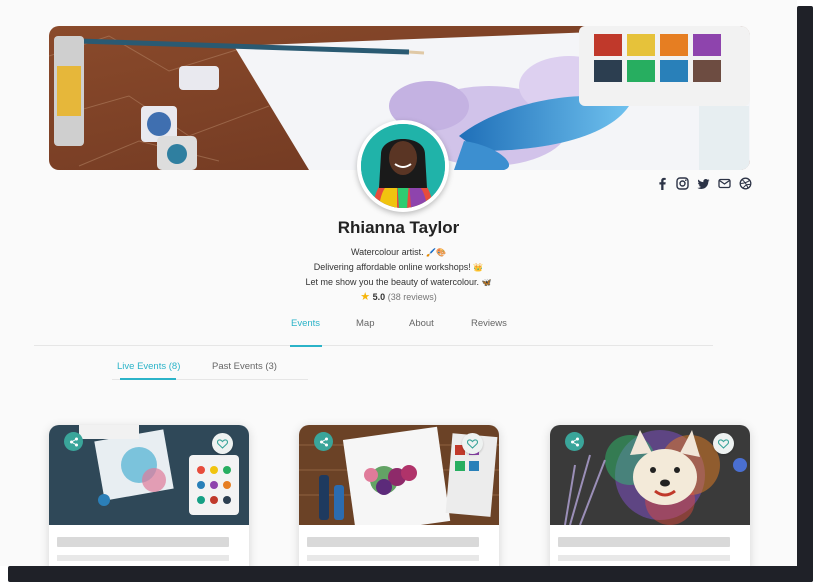 The width and height of the screenshot is (817, 588). Describe the element at coordinates (478, 267) in the screenshot. I see `crown-emoji: 👑` at that location.